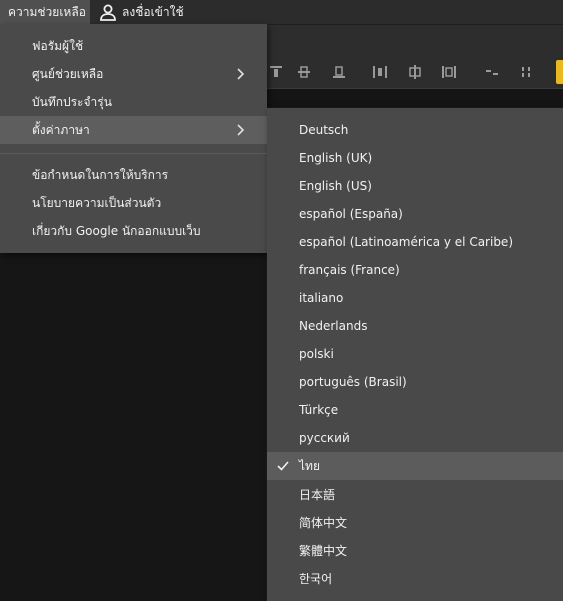 The width and height of the screenshot is (563, 601). What do you see at coordinates (415, 326) in the screenshot?
I see `language-option: Nederlands` at bounding box center [415, 326].